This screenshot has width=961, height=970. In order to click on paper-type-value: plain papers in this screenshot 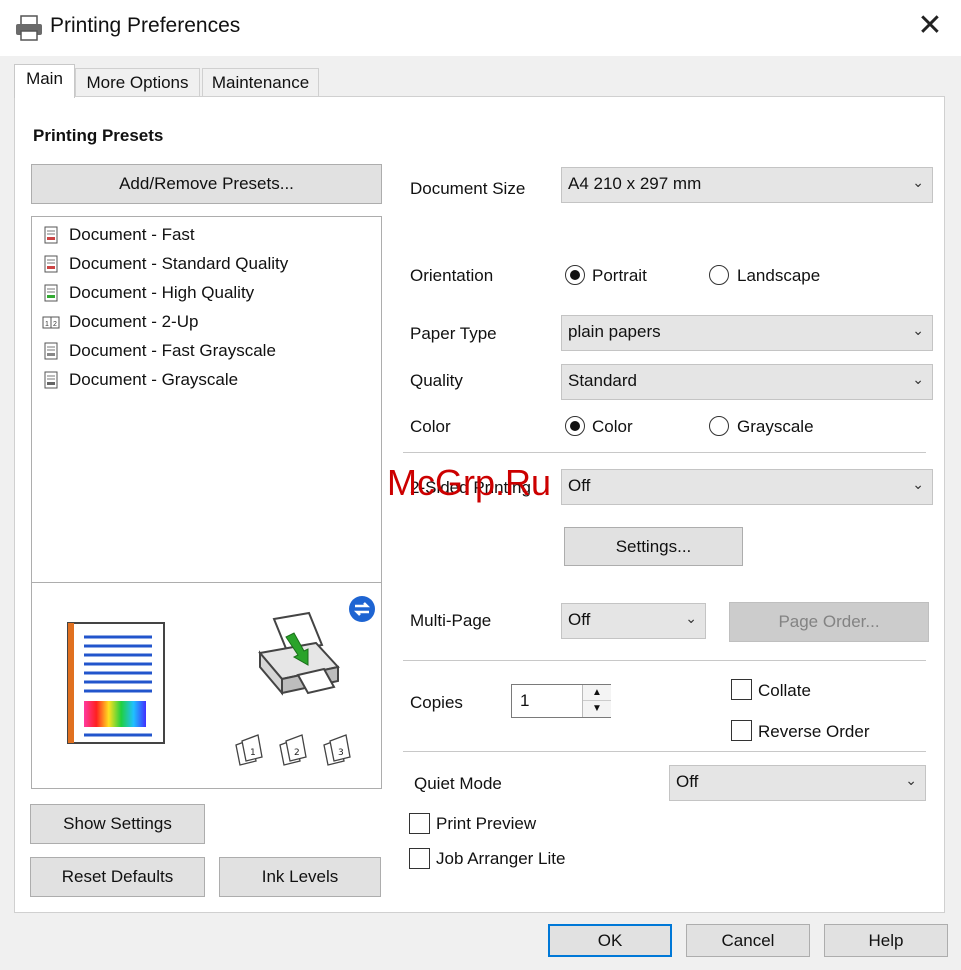, I will do `click(614, 331)`.